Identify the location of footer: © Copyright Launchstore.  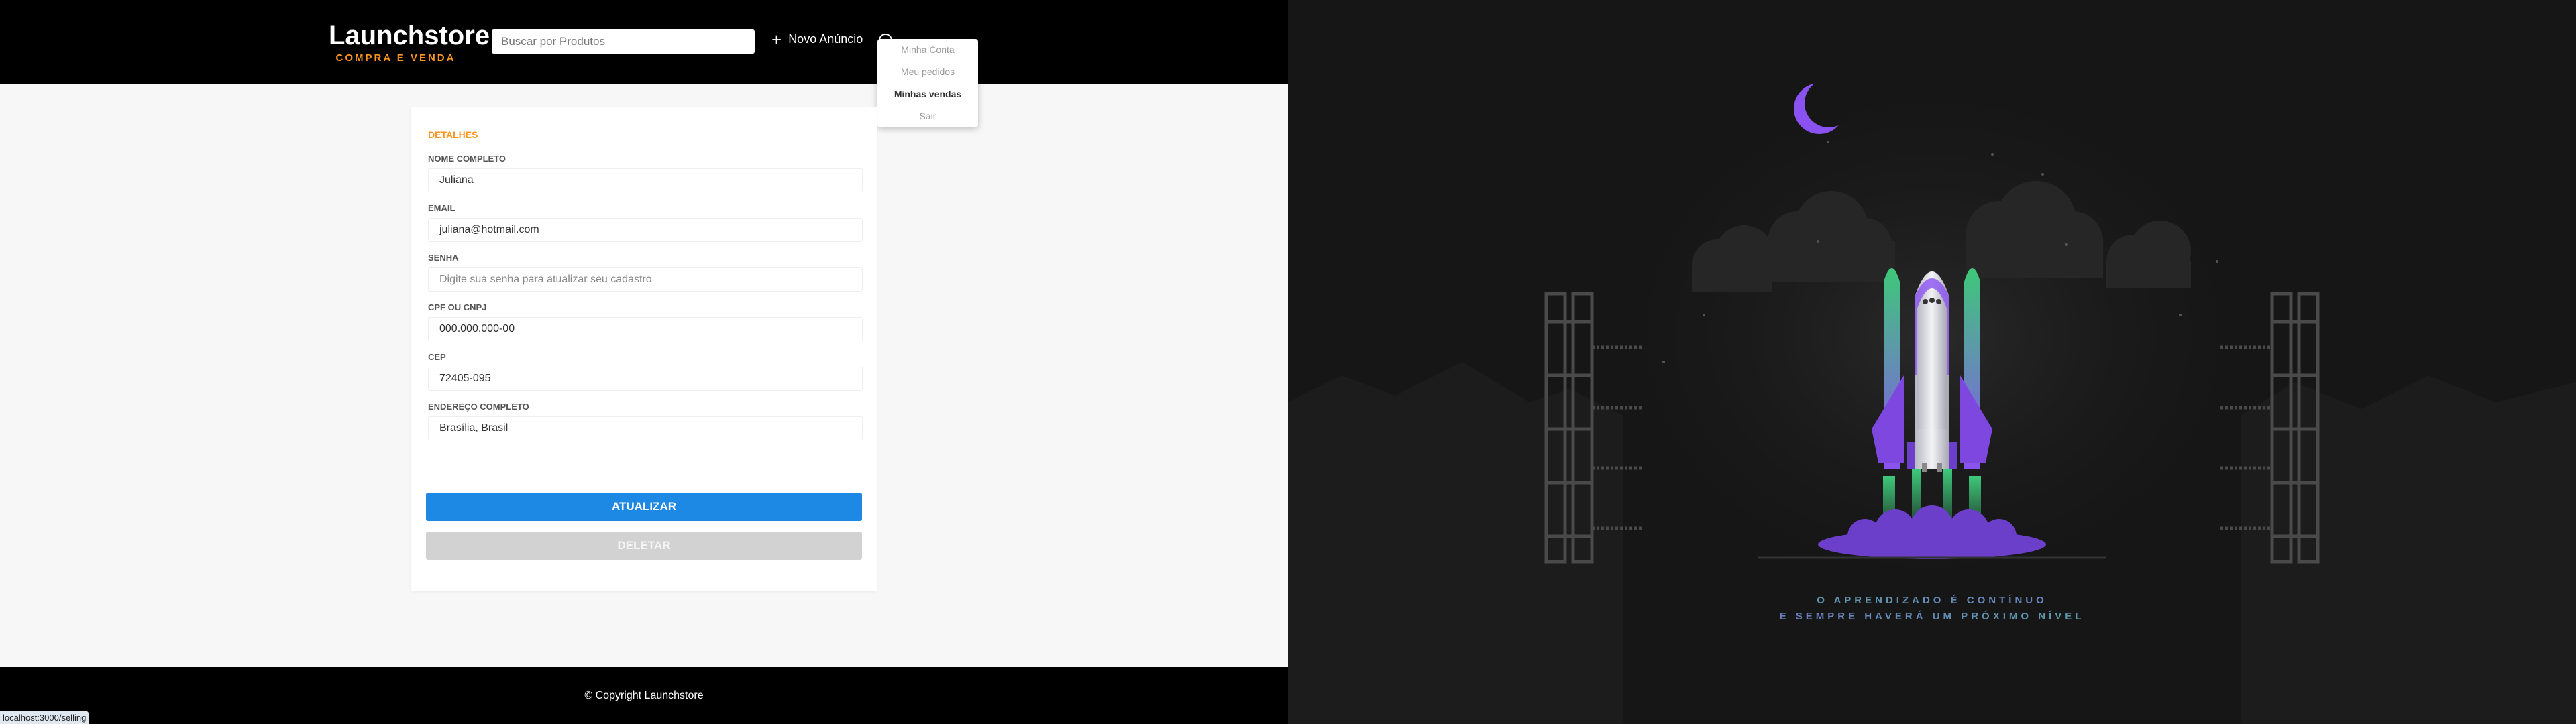
(644, 695).